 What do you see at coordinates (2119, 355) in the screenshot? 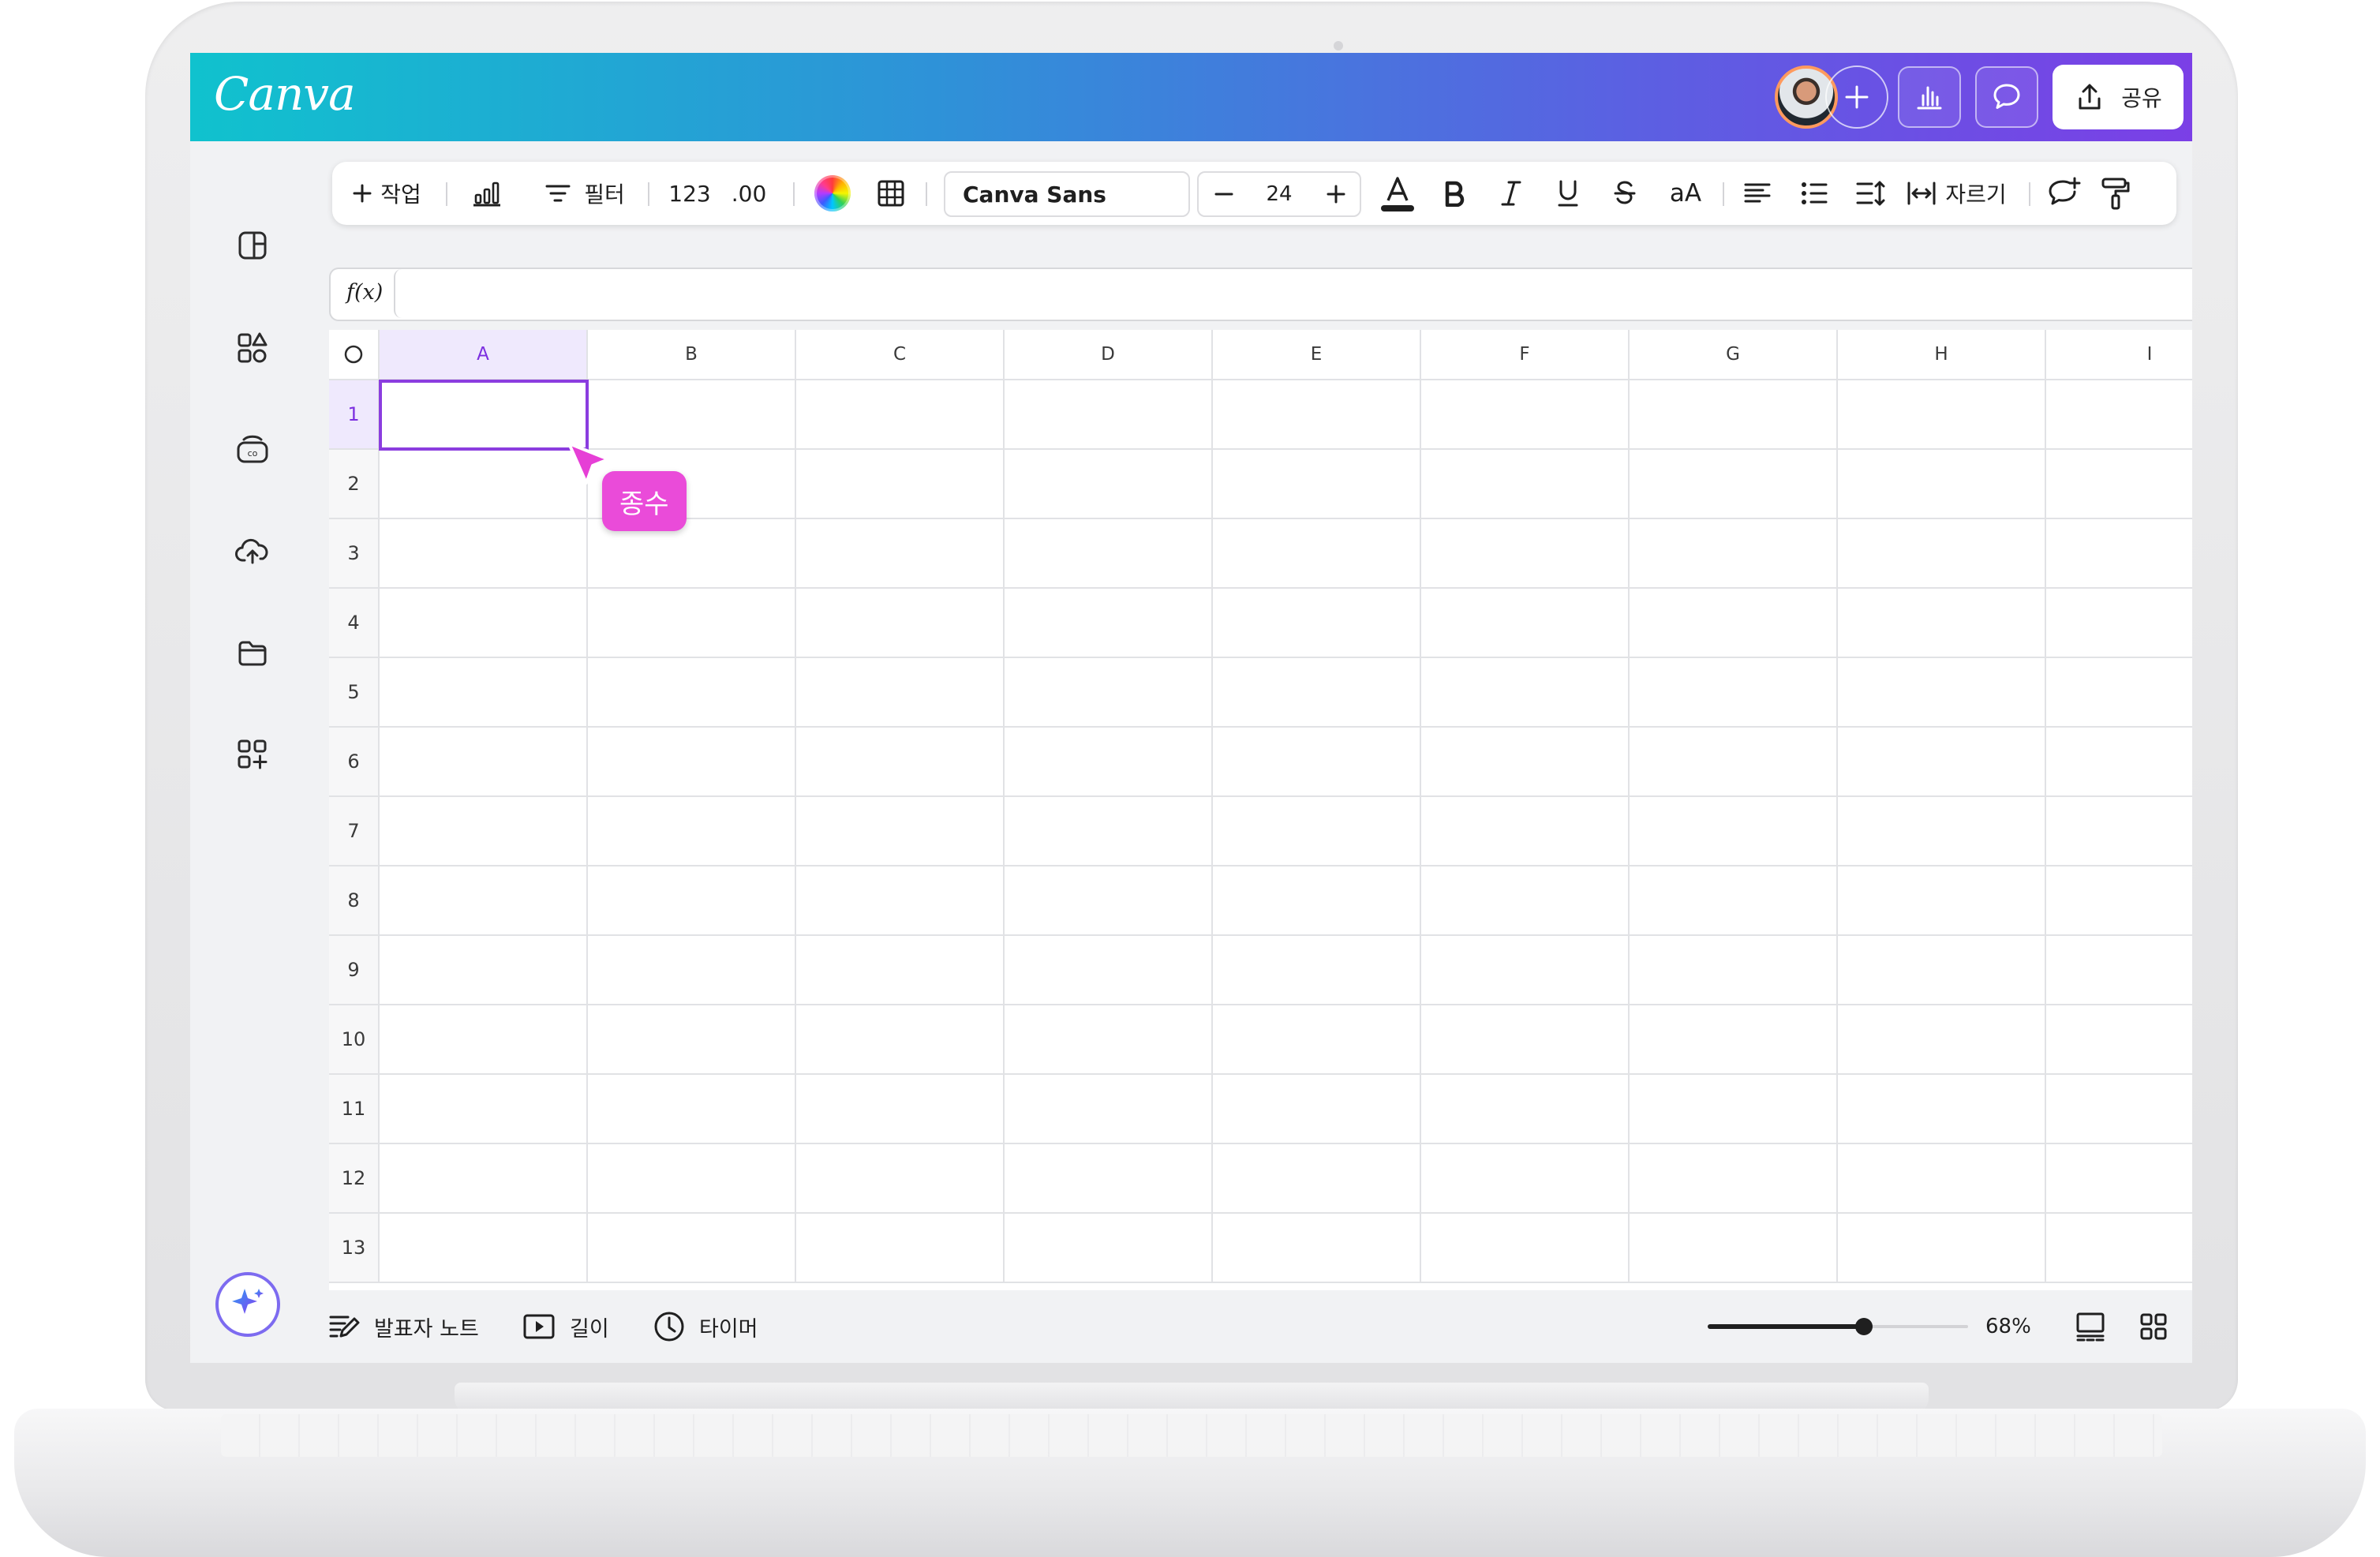
I see `column-header: I` at bounding box center [2119, 355].